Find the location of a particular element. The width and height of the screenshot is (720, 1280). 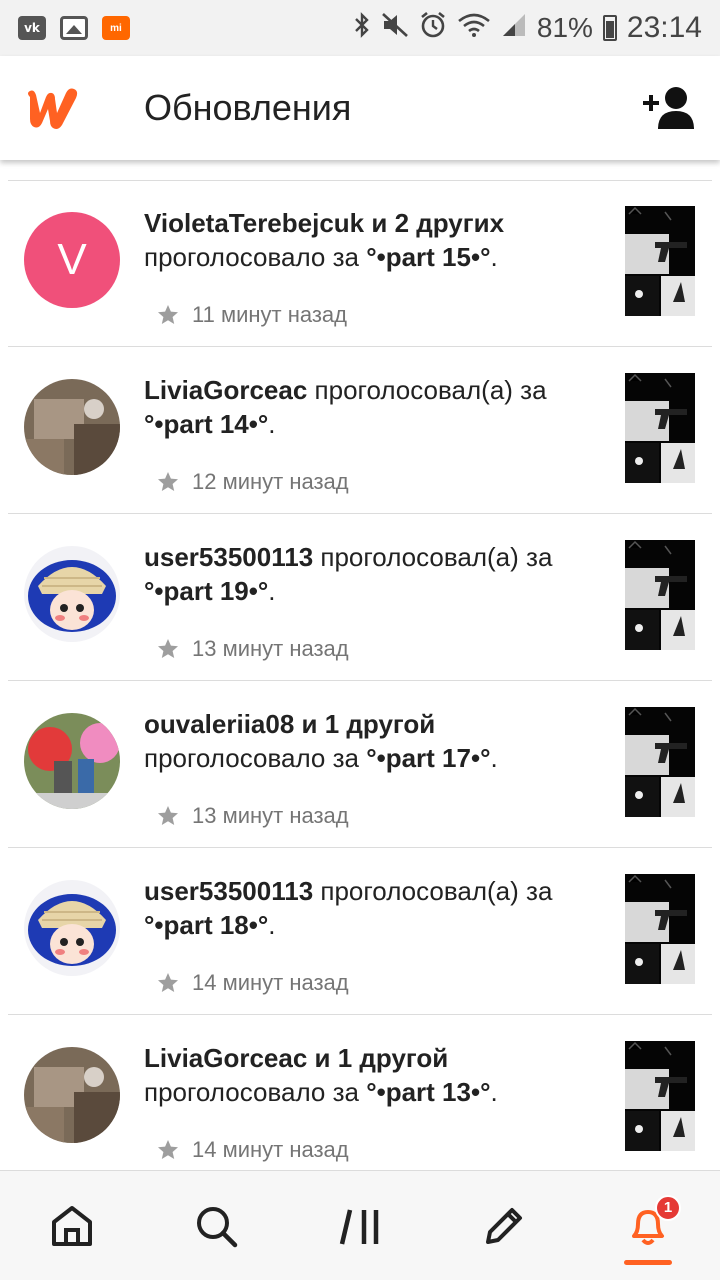

others-count: и 2 других is located at coordinates (434, 223).